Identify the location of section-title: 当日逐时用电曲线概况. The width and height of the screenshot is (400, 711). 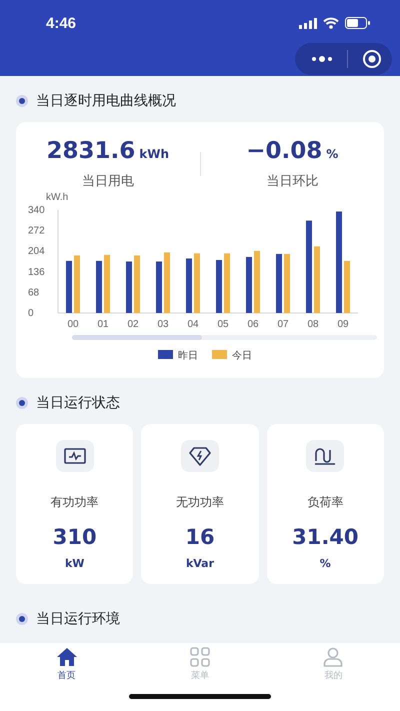
(106, 101).